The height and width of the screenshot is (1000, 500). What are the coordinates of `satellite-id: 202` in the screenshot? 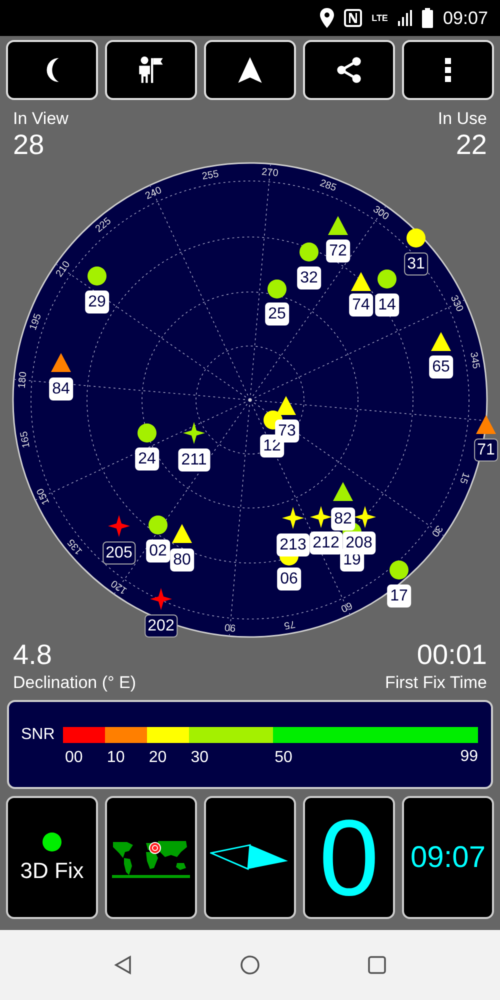 It's located at (161, 626).